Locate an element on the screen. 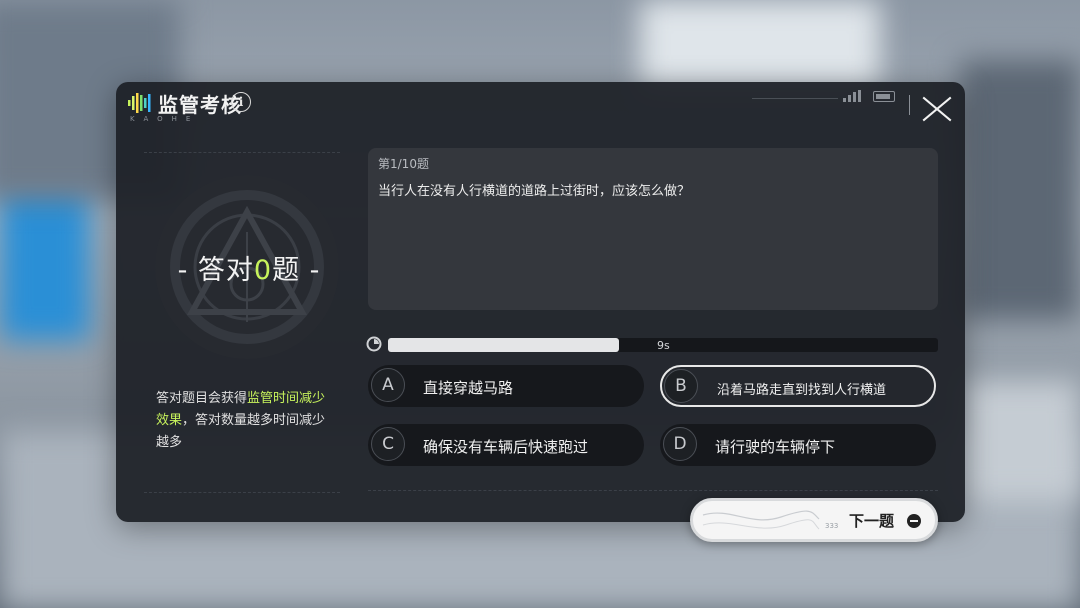 The width and height of the screenshot is (1080, 608). desc-text-1: 答对题目会获得 is located at coordinates (202, 398).